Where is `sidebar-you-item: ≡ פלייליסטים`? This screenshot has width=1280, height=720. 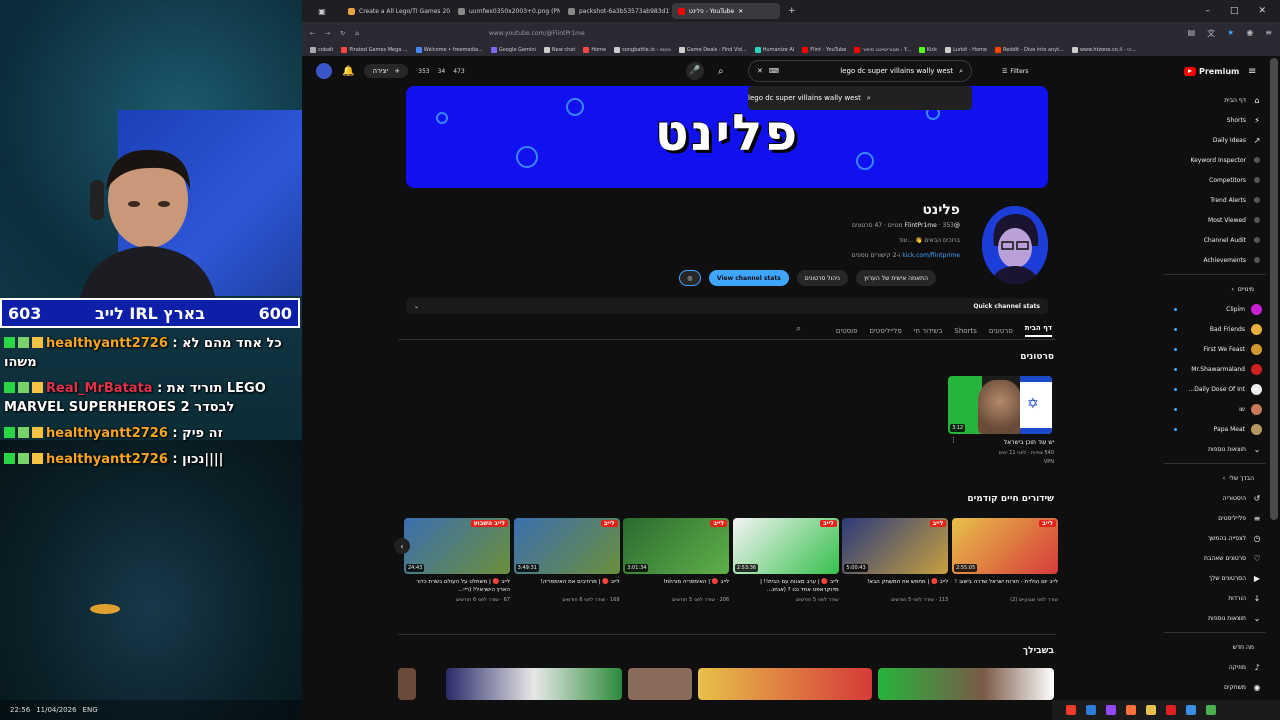 sidebar-you-item: ≡ פלייליסטים is located at coordinates (1215, 518).